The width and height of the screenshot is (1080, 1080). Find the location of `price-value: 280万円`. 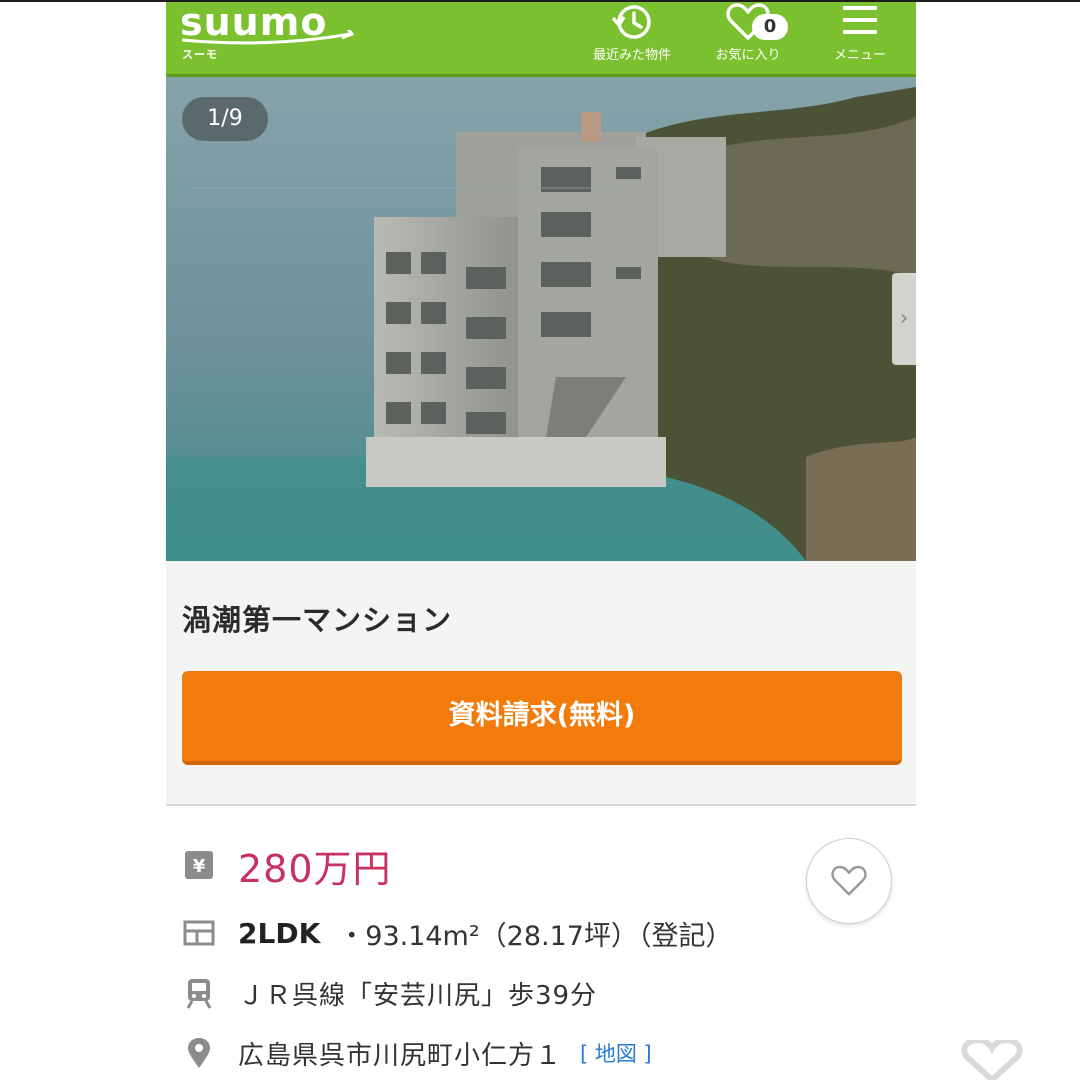

price-value: 280万円 is located at coordinates (315, 868).